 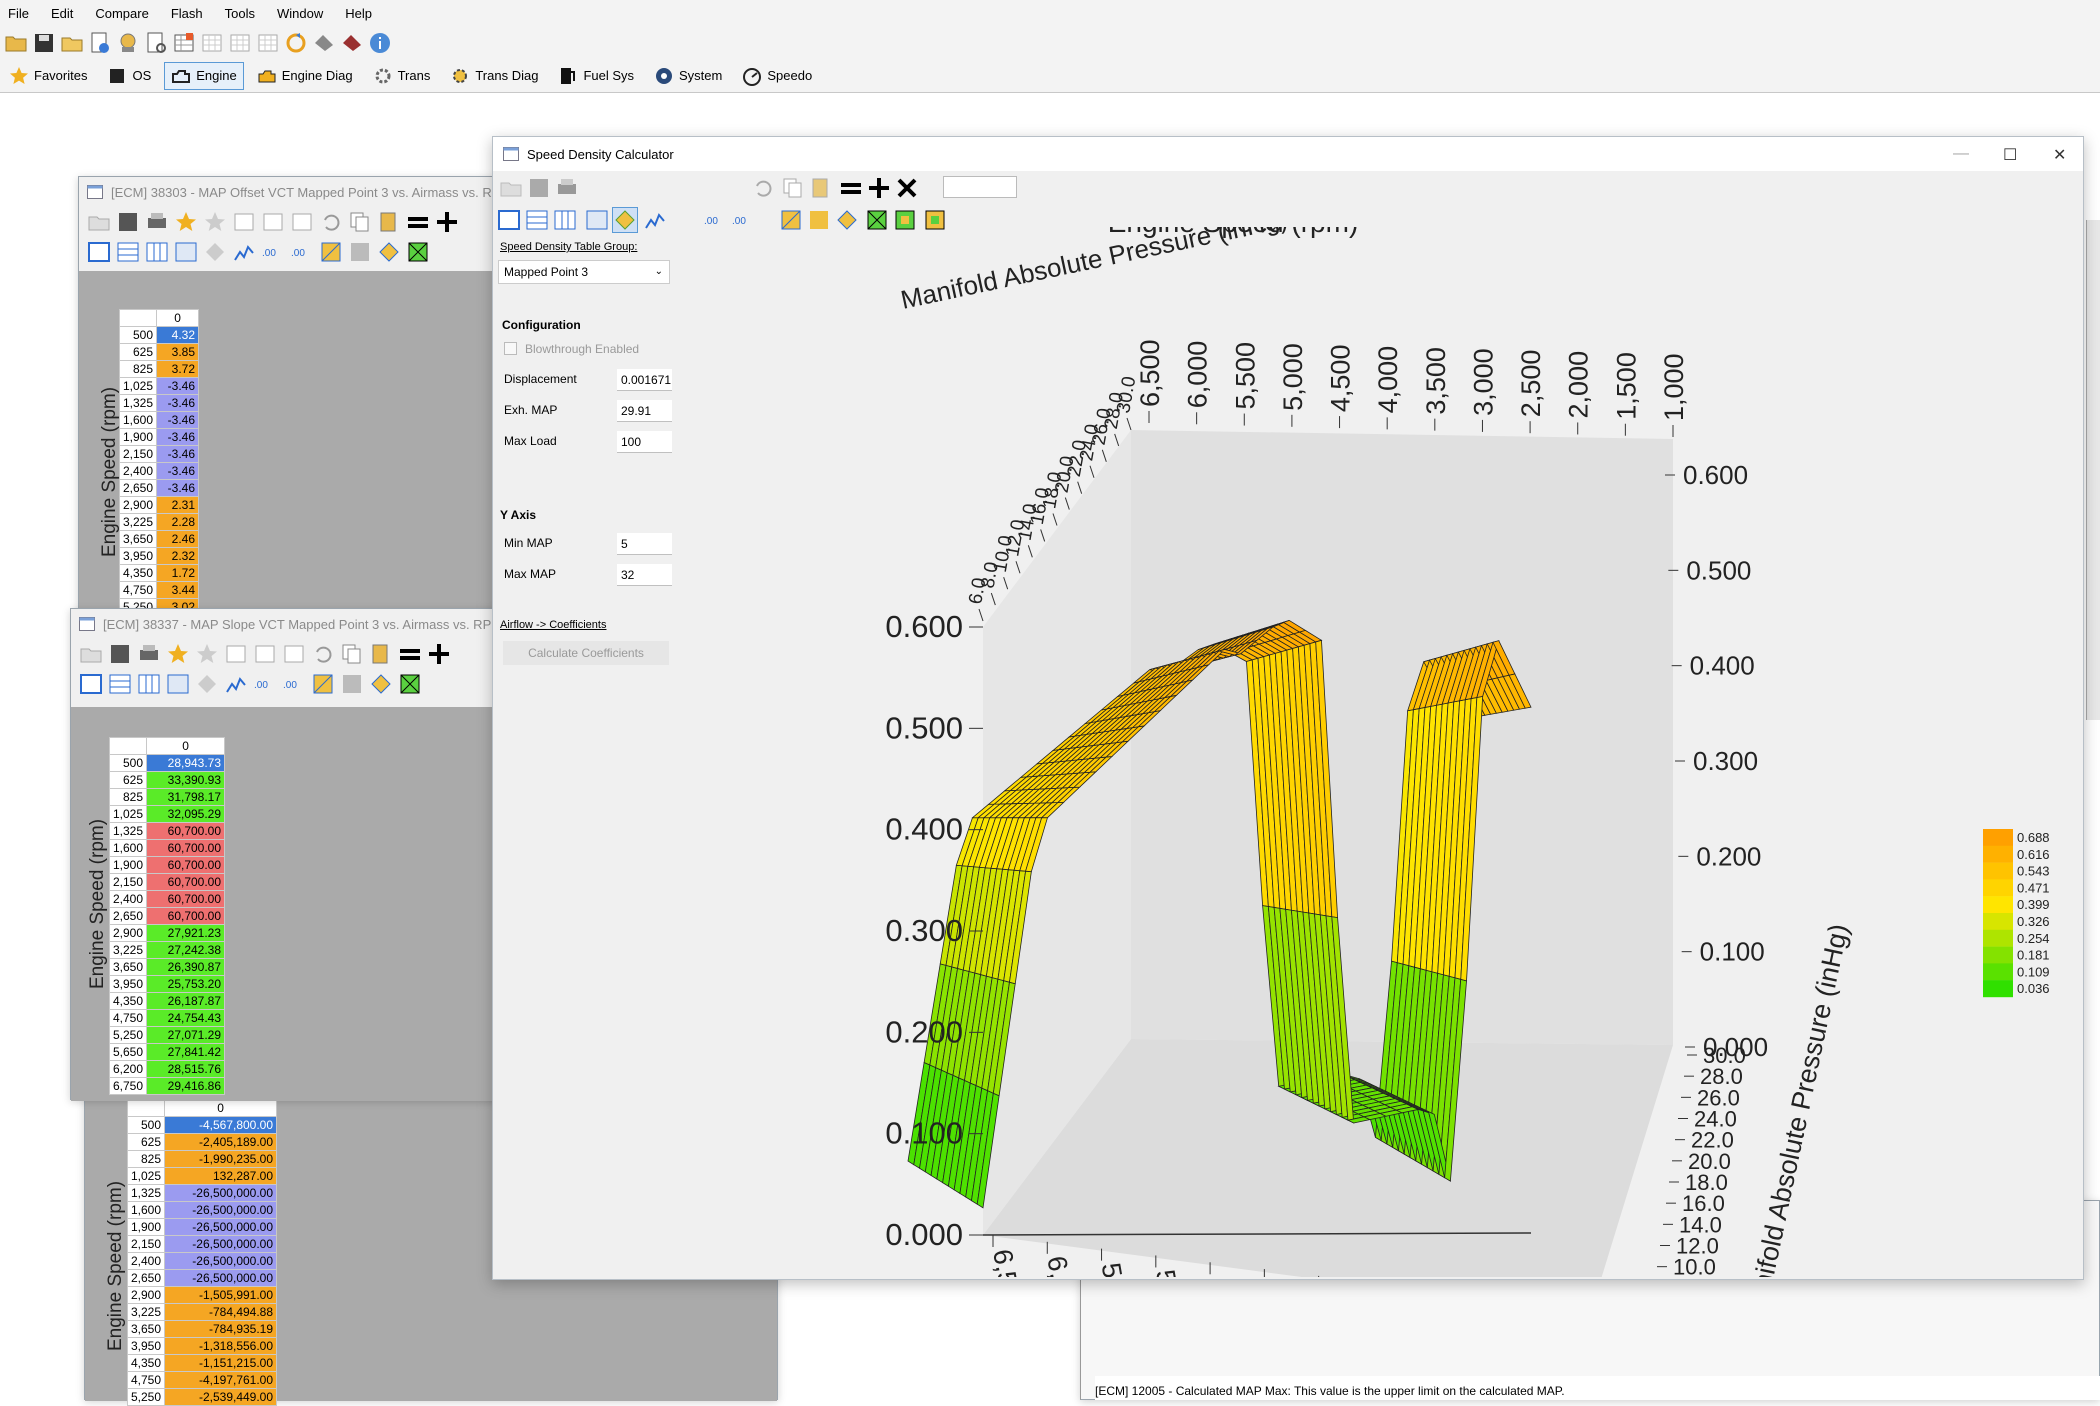 What do you see at coordinates (510, 348) in the screenshot?
I see `blowthrough-checkbox` at bounding box center [510, 348].